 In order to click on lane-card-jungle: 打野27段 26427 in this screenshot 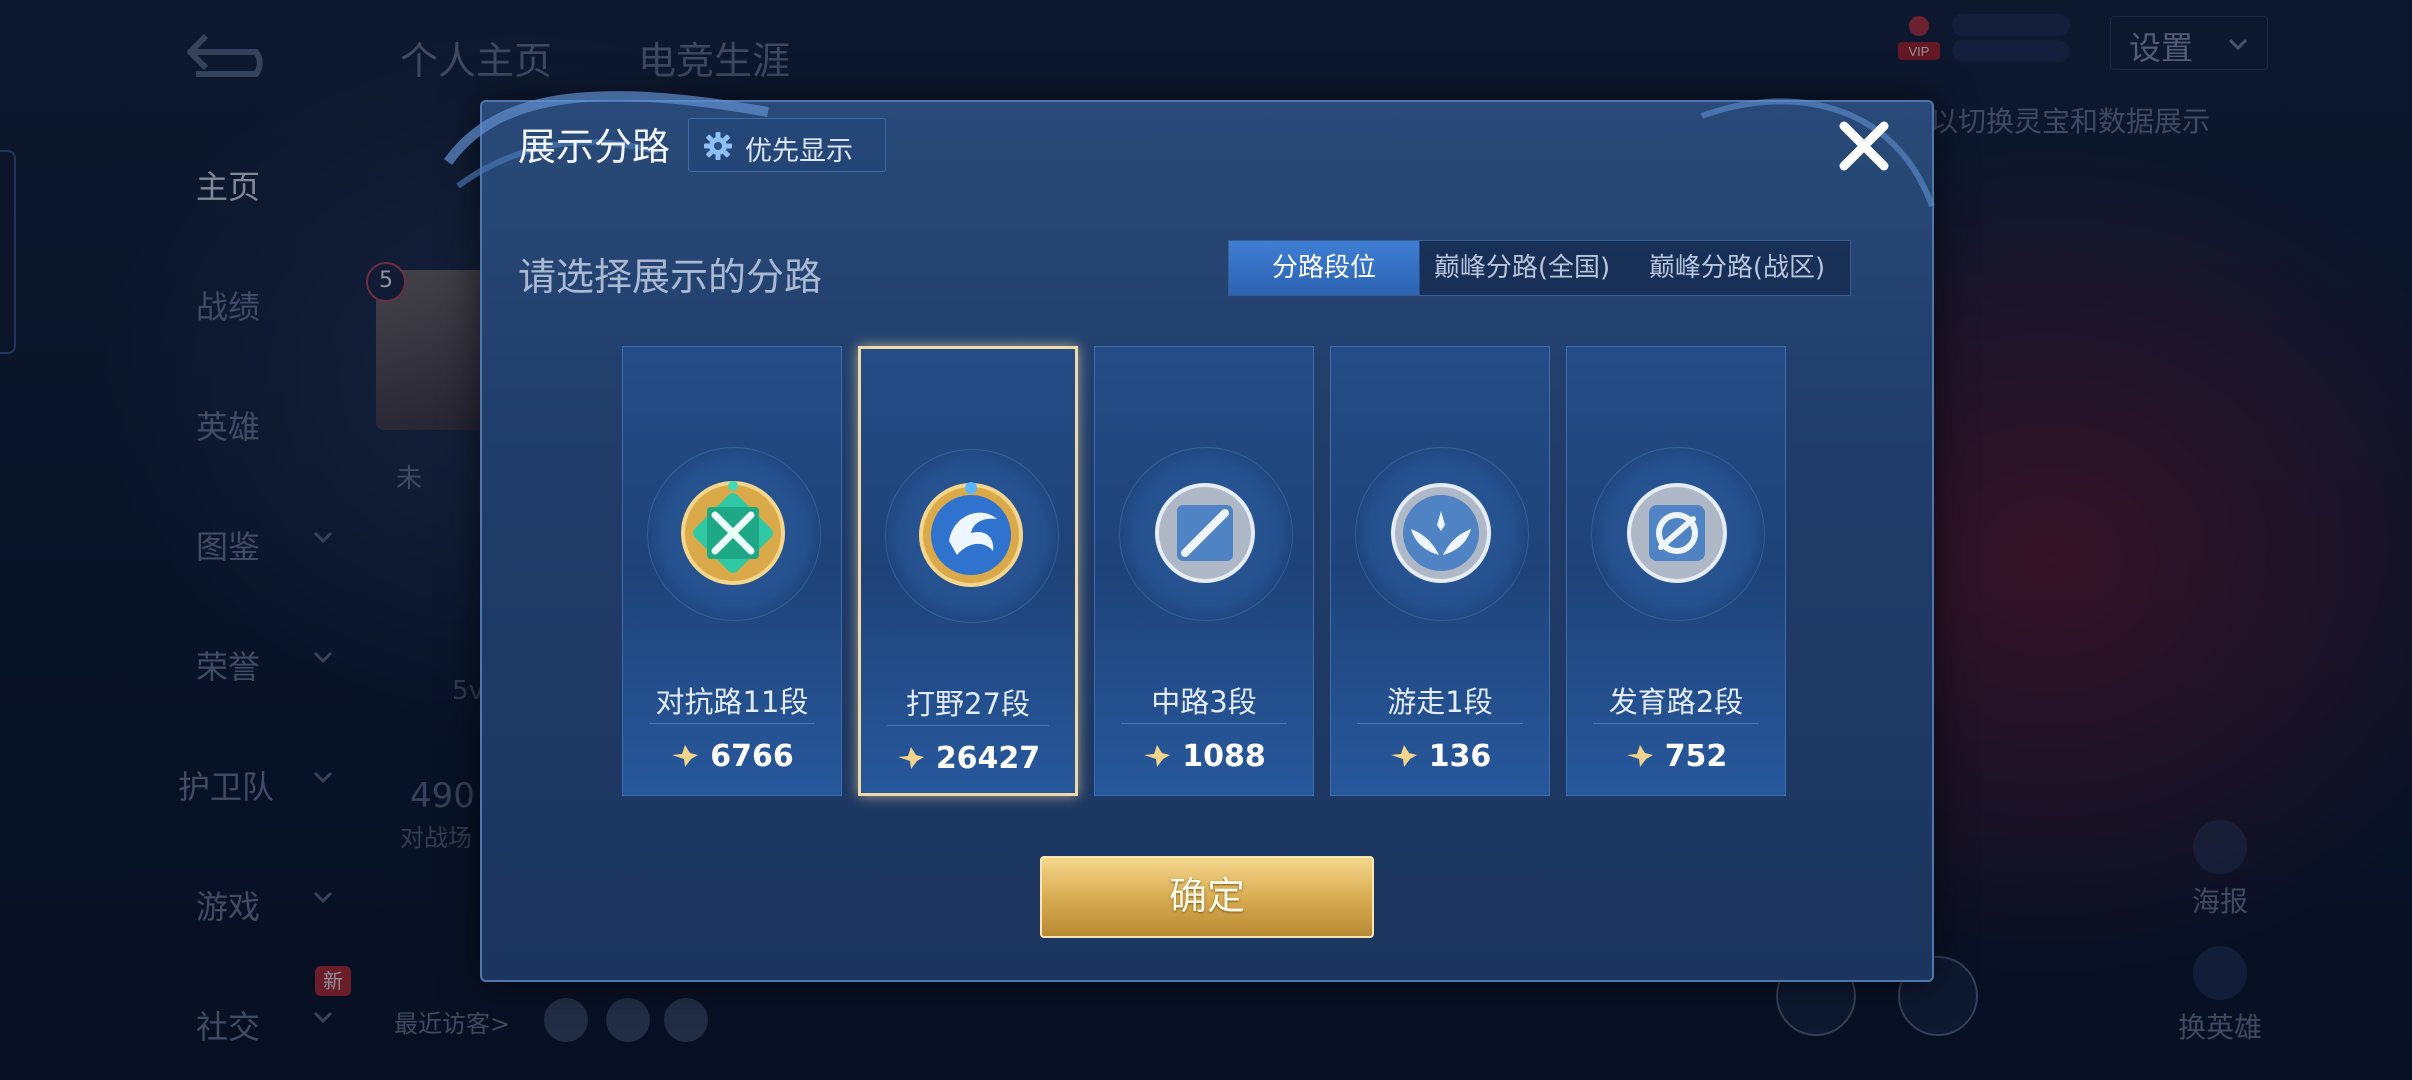, I will do `click(968, 571)`.